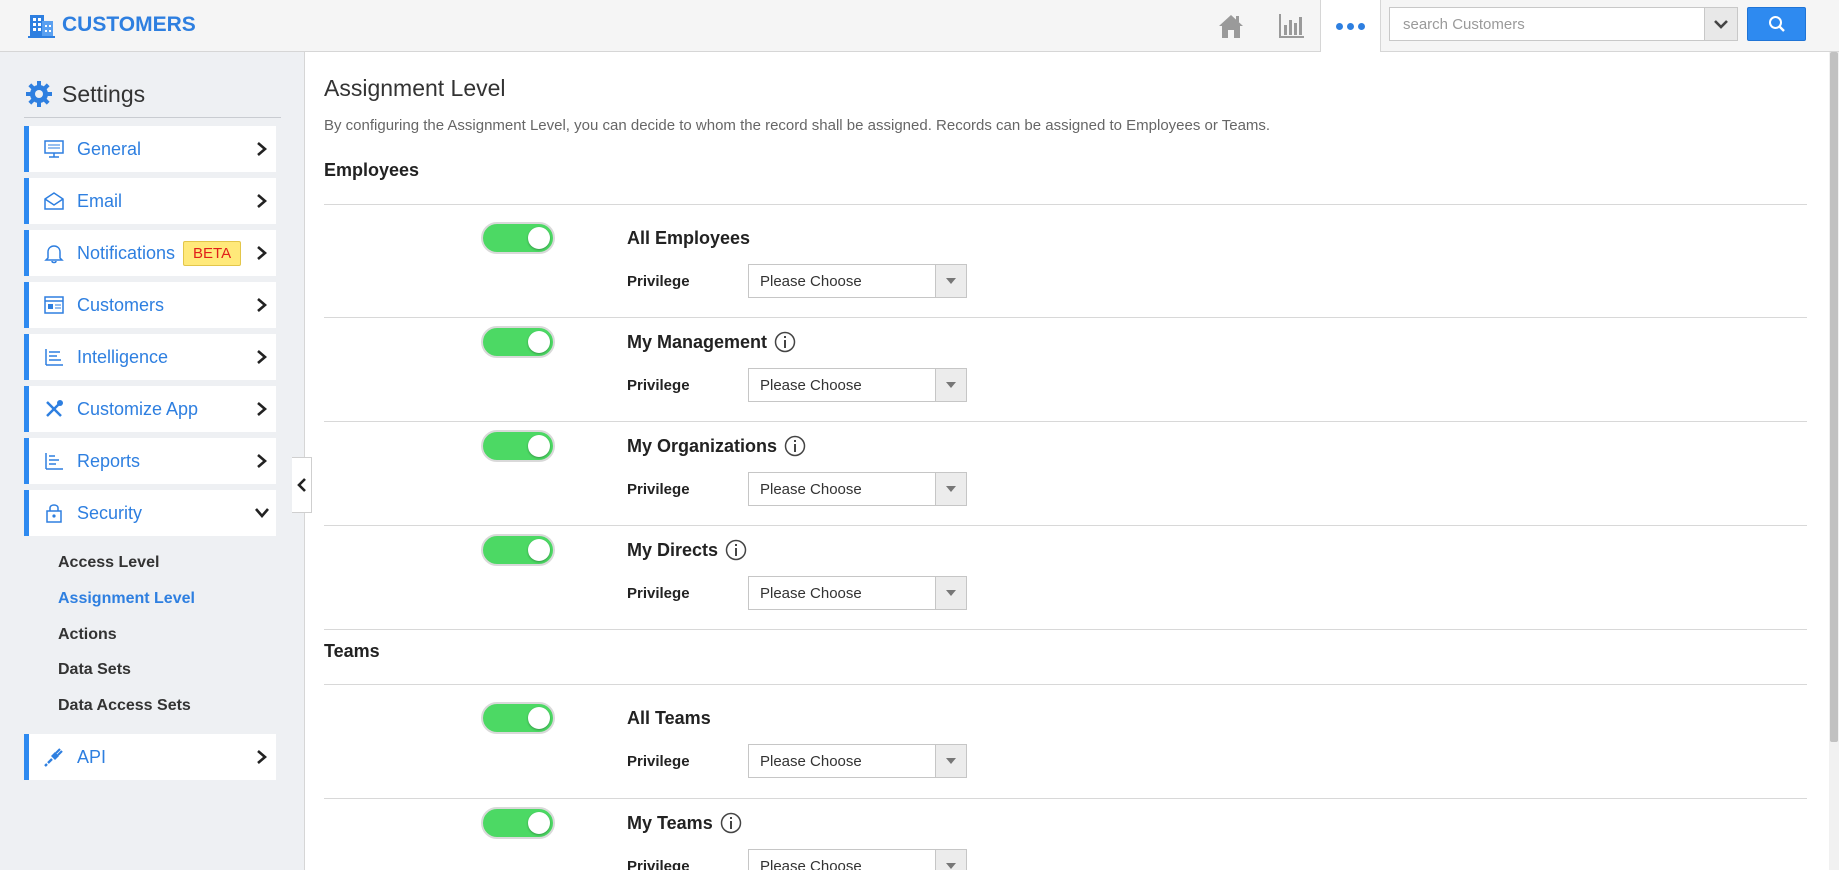  Describe the element at coordinates (857, 281) in the screenshot. I see `privilege-select-all-employees: Please Choose` at that location.